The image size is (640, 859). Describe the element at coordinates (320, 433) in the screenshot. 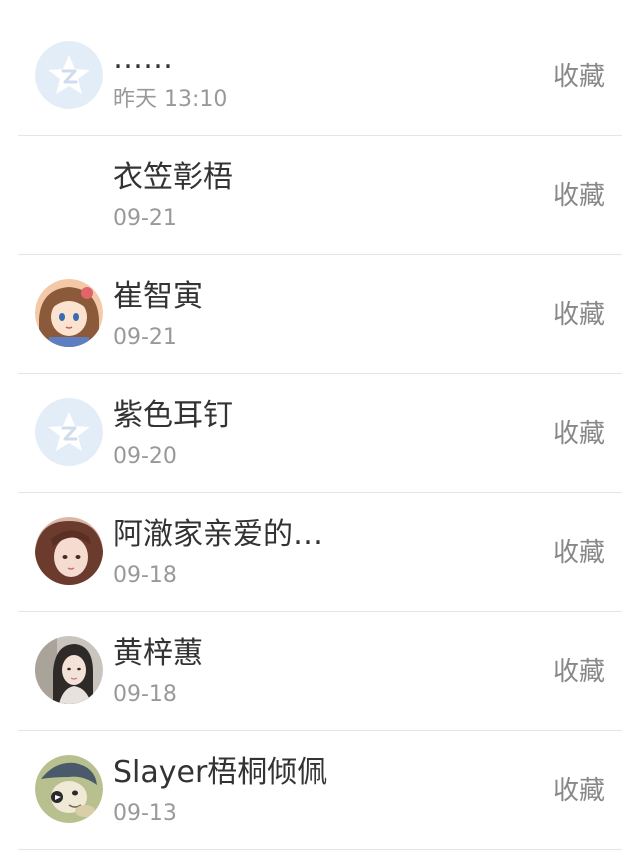

I see `list-item: 紫色耳钉 09-20 收藏` at that location.